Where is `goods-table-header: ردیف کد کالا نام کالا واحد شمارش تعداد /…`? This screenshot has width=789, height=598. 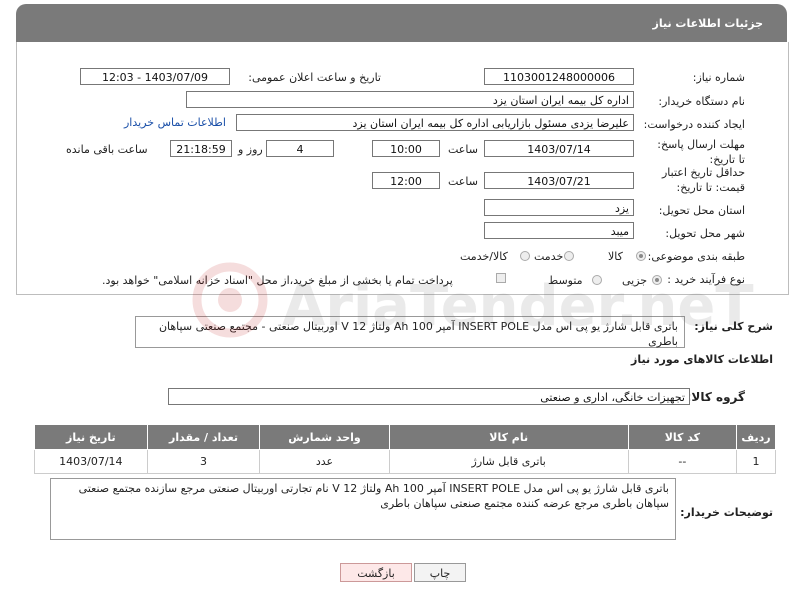
goods-table-header: ردیف کد کالا نام کالا واحد شمارش تعداد /… is located at coordinates (405, 437).